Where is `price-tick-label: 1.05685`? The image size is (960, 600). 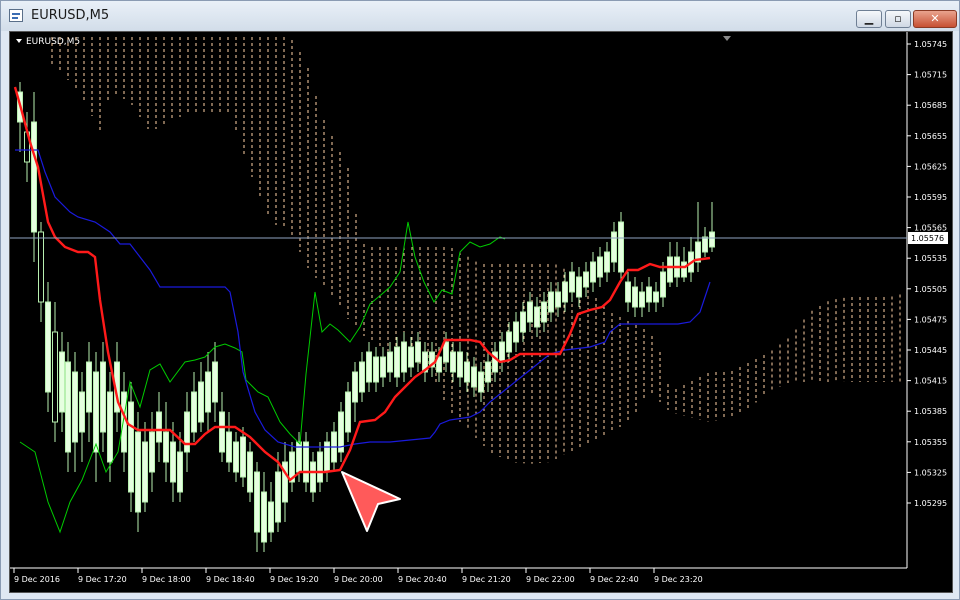
price-tick-label: 1.05685 is located at coordinates (930, 105).